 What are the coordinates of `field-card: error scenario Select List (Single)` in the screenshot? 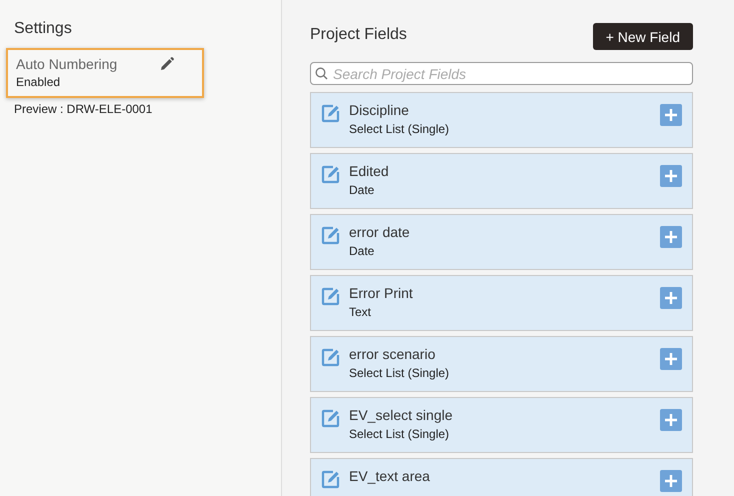 It's located at (501, 364).